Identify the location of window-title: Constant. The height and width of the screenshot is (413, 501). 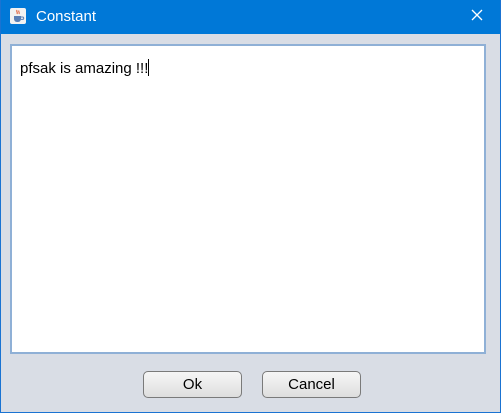
(66, 16).